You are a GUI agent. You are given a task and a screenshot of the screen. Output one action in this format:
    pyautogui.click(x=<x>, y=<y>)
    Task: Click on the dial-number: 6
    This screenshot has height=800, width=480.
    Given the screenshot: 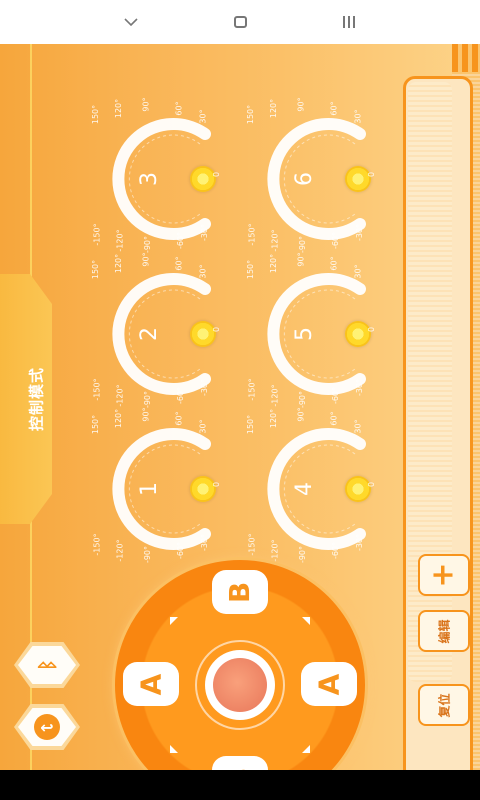 What is the action you would take?
    pyautogui.click(x=304, y=179)
    